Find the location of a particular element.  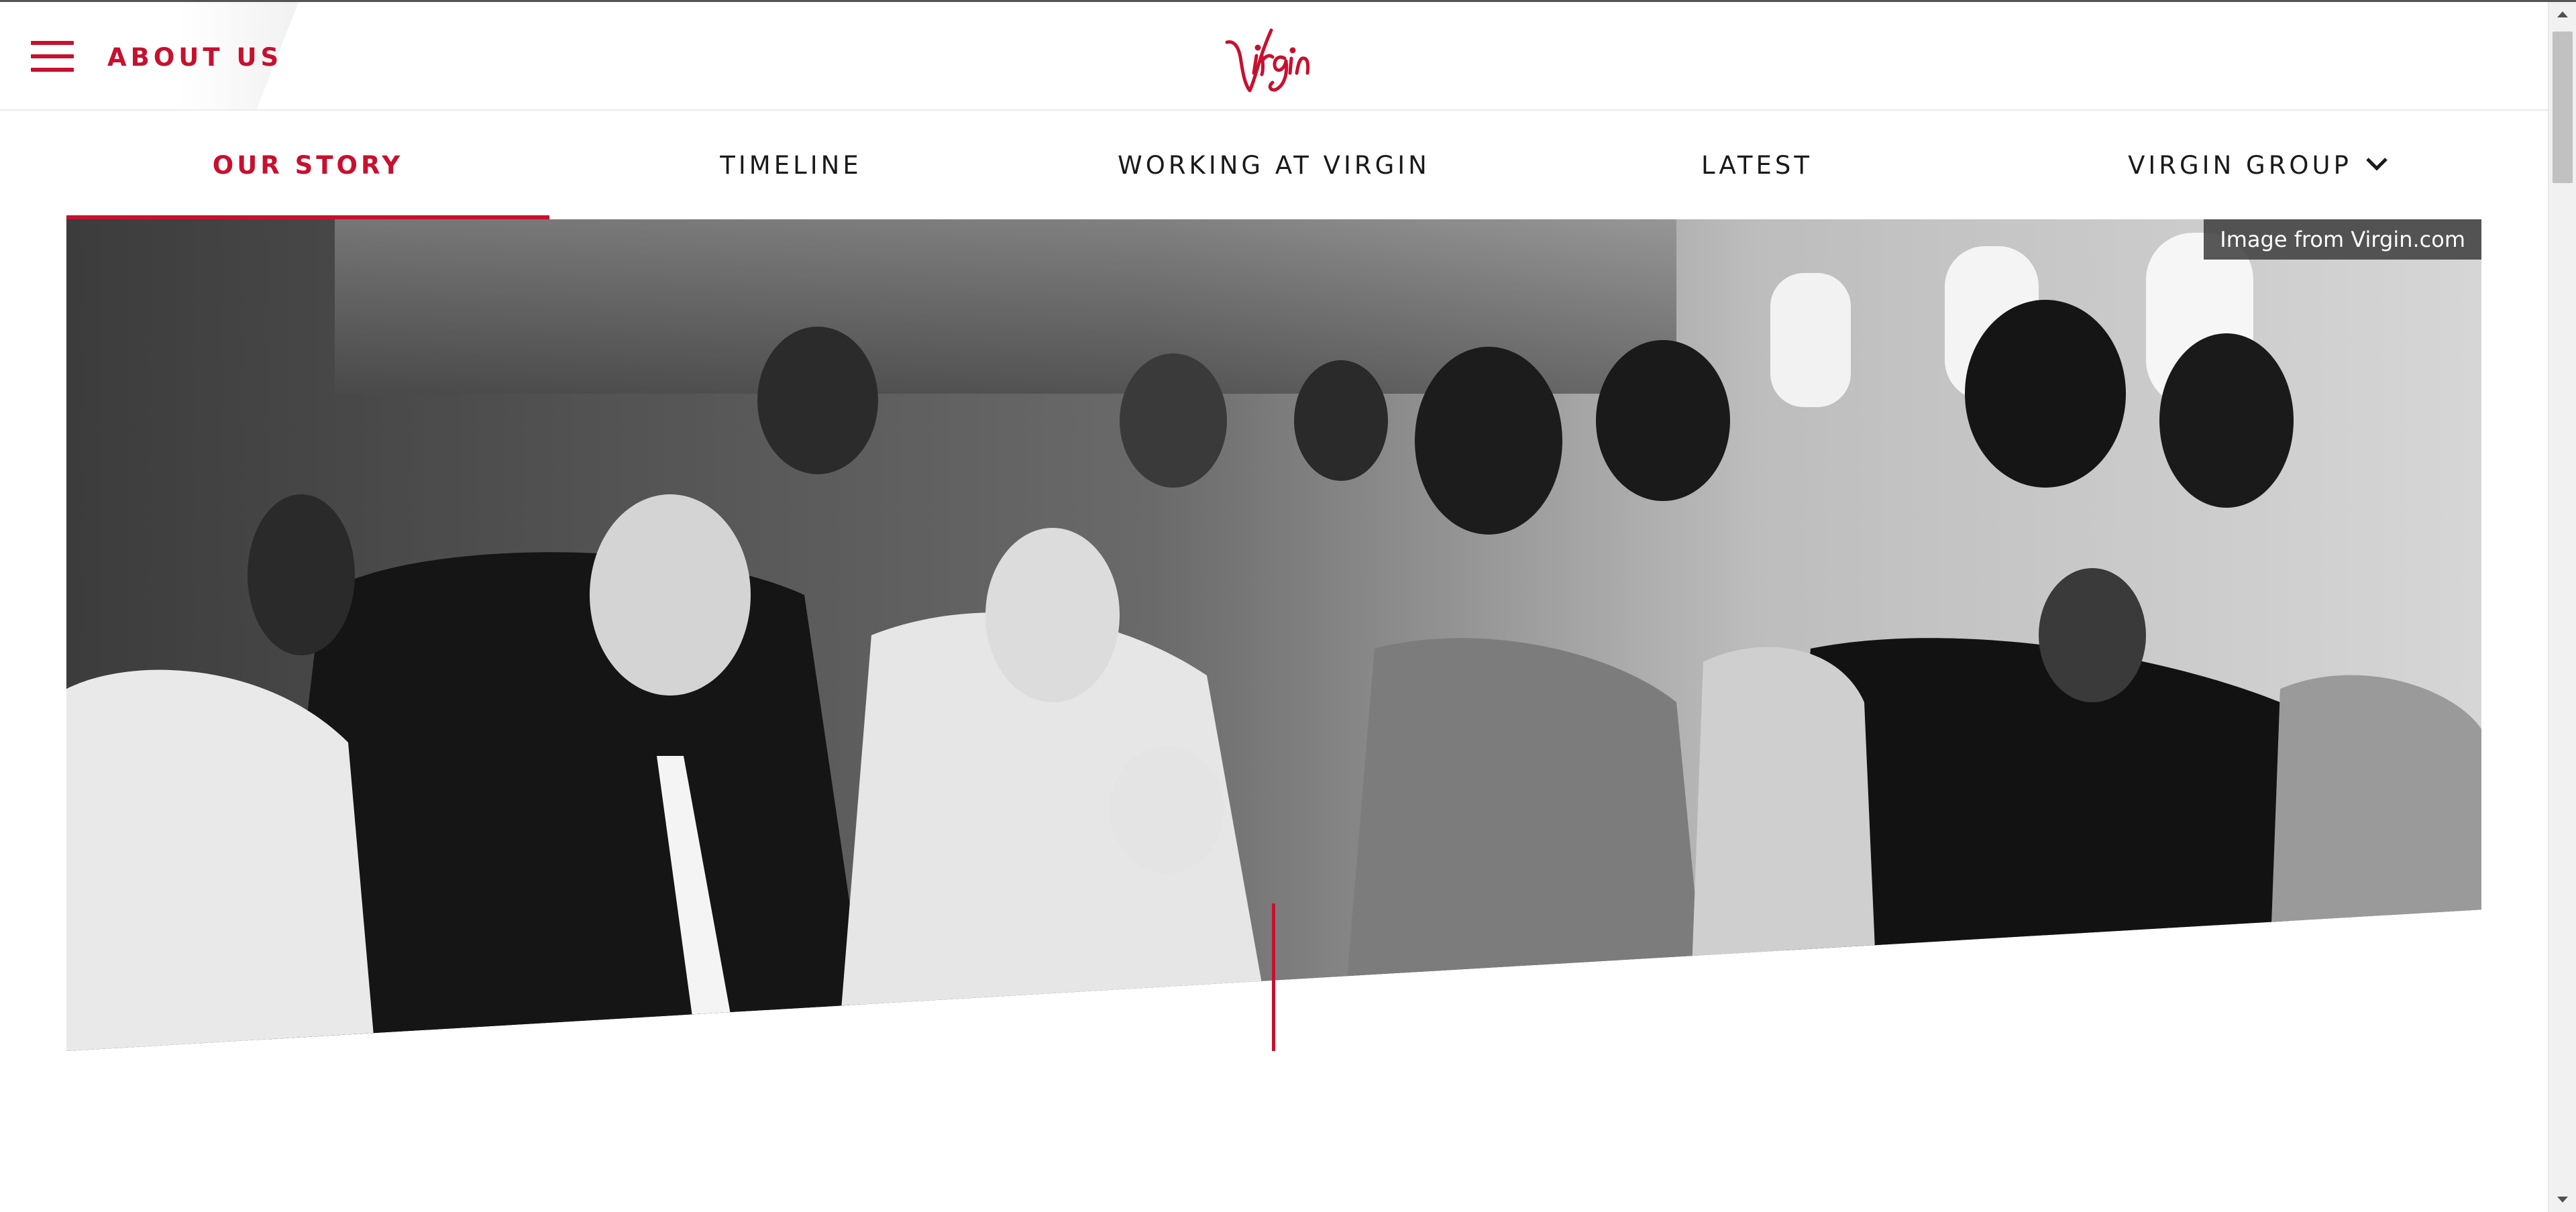

chevron-down-icon is located at coordinates (2376, 164).